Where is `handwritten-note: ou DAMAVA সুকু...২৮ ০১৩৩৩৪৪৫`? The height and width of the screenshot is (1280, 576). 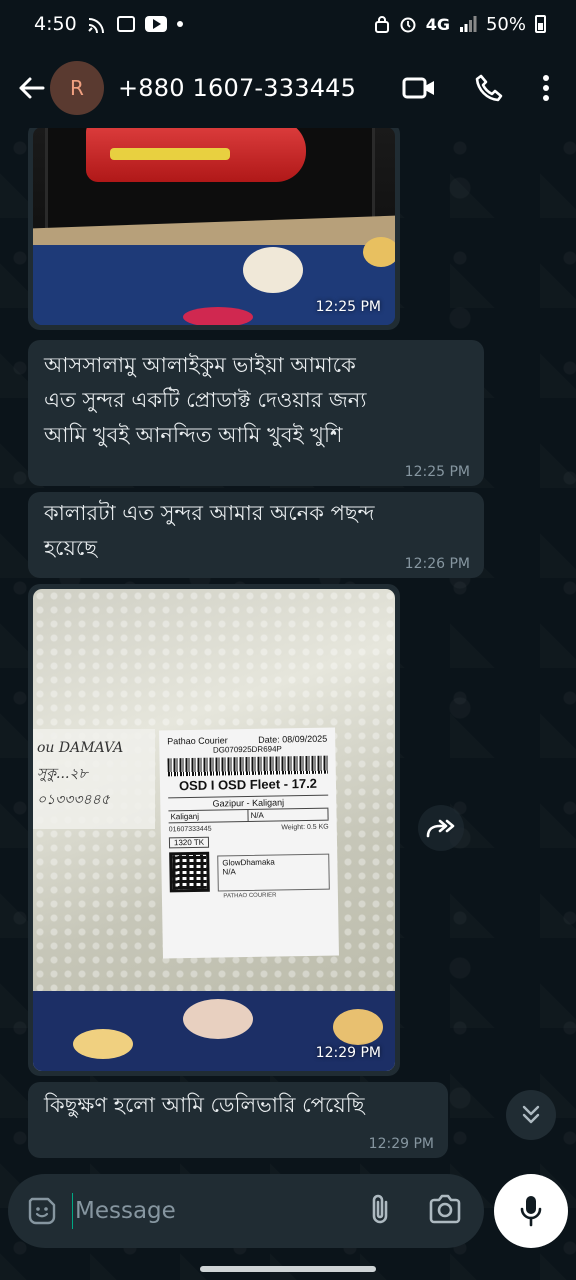 handwritten-note: ou DAMAVA সুকু...২৮ ০১৩৩৩৪৪৫ is located at coordinates (94, 779).